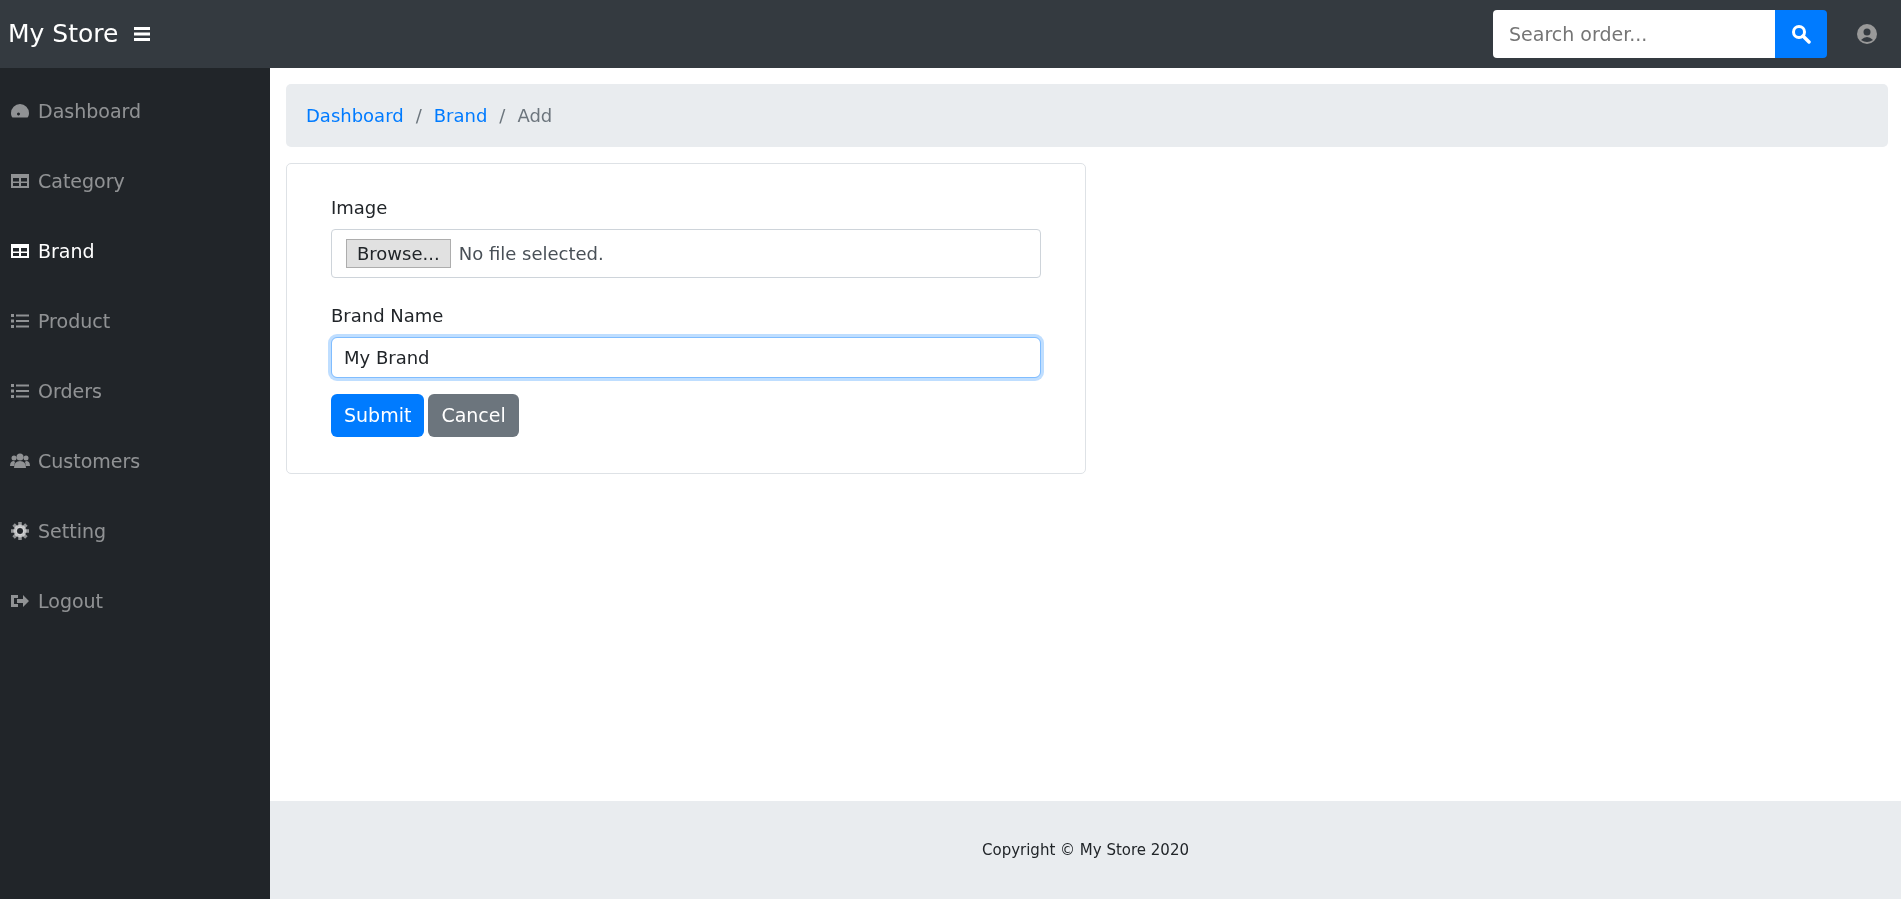 The width and height of the screenshot is (1901, 899). I want to click on brand-name-field: My Brand, so click(686, 357).